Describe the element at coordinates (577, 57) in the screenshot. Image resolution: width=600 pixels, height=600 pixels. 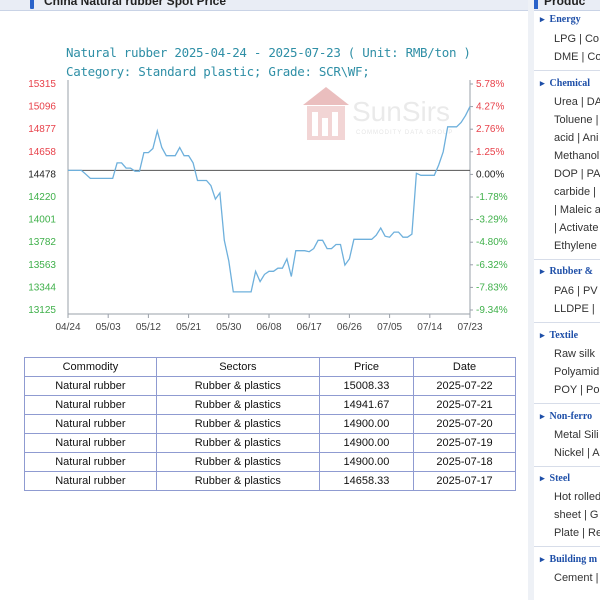
I see `sidebar-link: DME | Co` at that location.